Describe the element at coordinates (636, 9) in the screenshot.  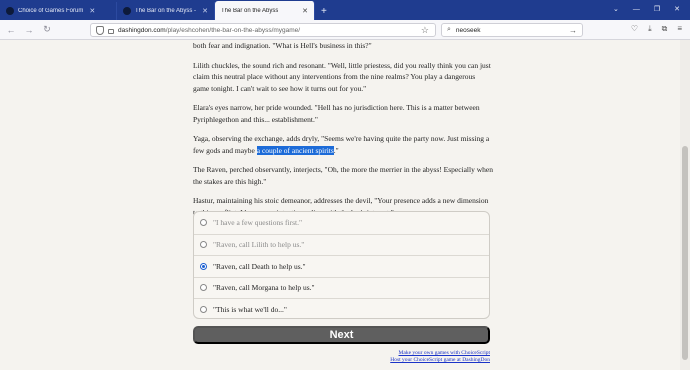
I see `minimize-icon: —` at that location.